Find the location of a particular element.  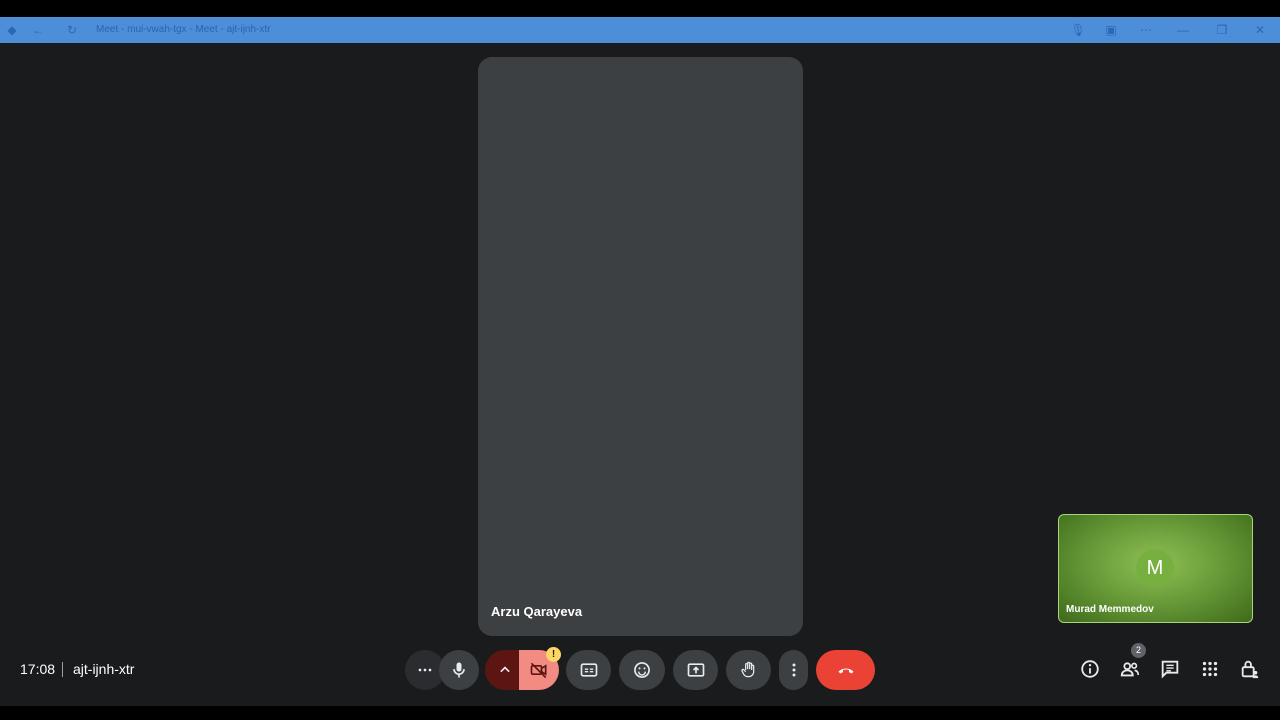

camera-off-icon is located at coordinates (538, 670).